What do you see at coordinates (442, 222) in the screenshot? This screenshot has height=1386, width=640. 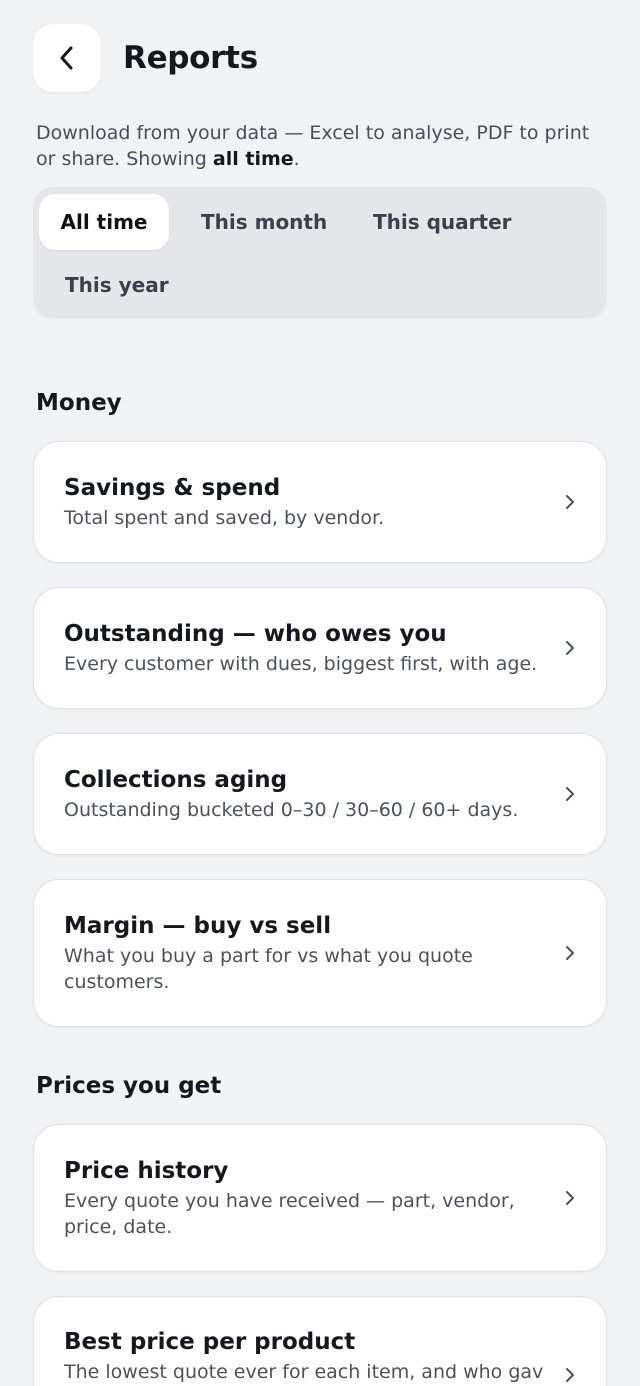 I see `period-this-quarter: This quarter` at bounding box center [442, 222].